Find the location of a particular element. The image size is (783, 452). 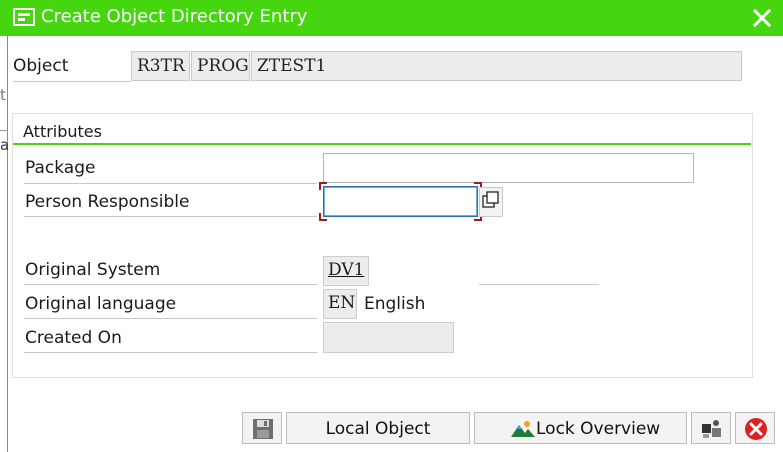

person-responsible-input is located at coordinates (400, 201).